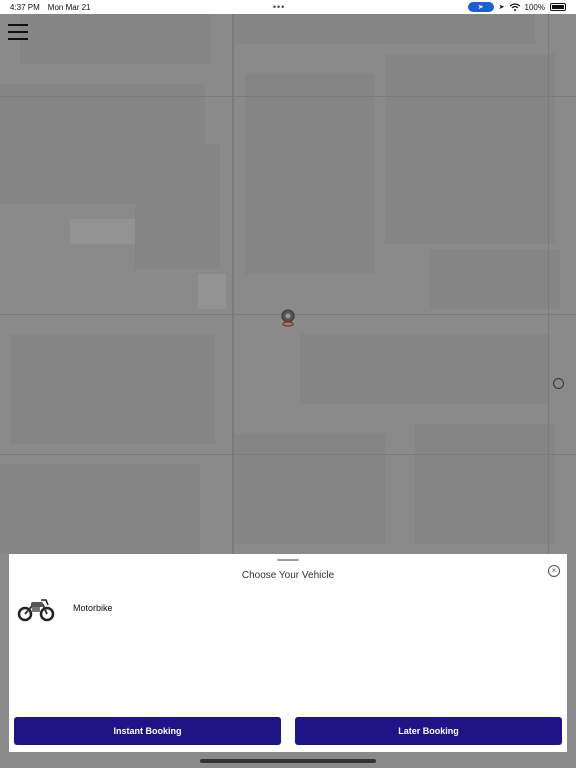  I want to click on status-date: Mon Mar 21, so click(69, 7).